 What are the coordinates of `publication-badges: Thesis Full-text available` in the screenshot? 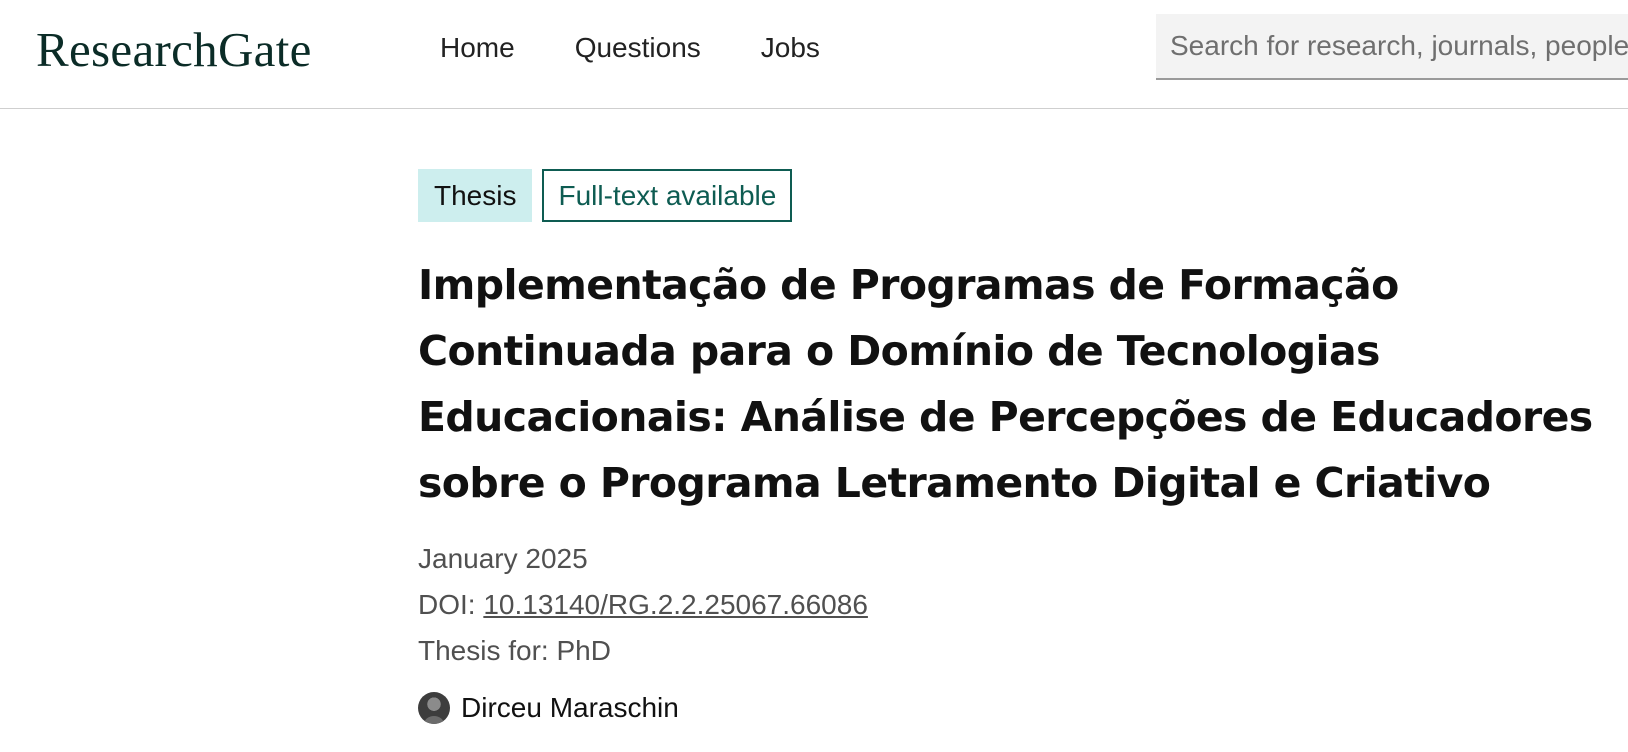 It's located at (1018, 195).